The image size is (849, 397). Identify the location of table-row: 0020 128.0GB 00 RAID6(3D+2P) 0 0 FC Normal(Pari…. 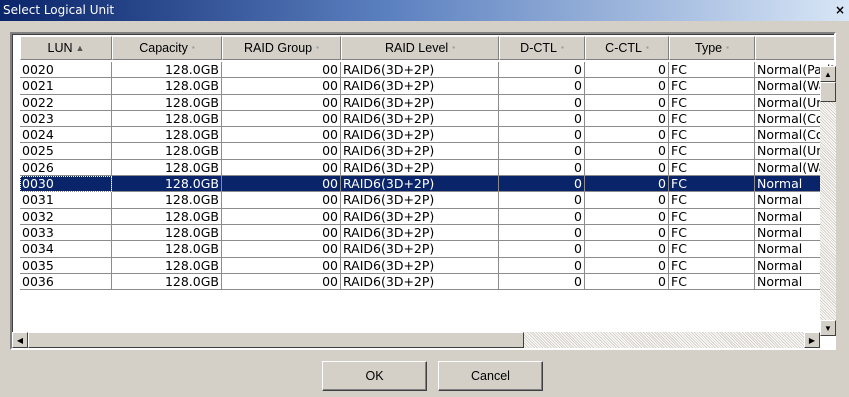
(427, 70).